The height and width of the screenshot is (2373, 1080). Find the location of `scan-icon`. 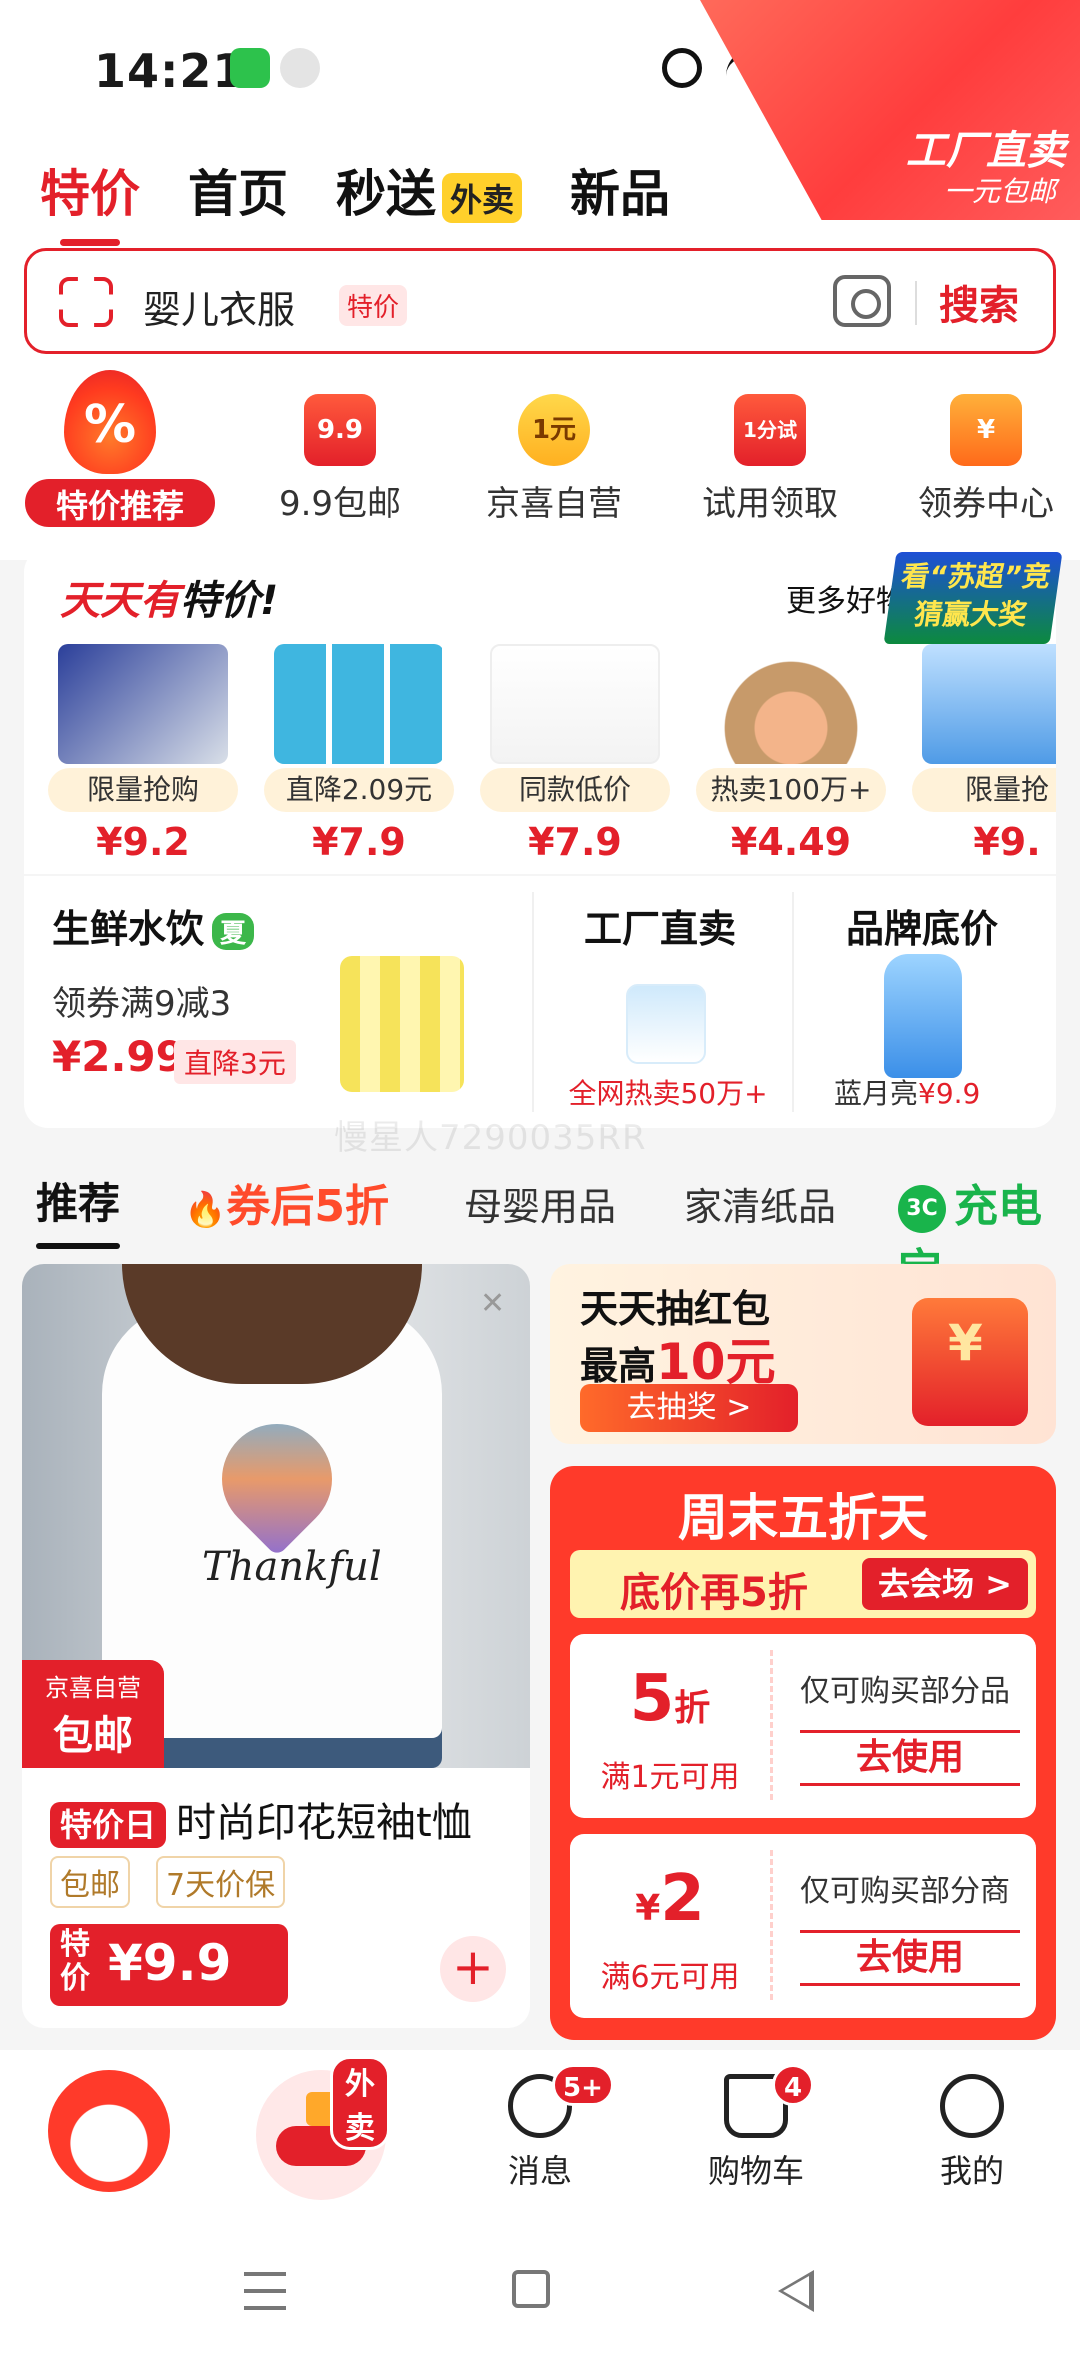

scan-icon is located at coordinates (86, 302).